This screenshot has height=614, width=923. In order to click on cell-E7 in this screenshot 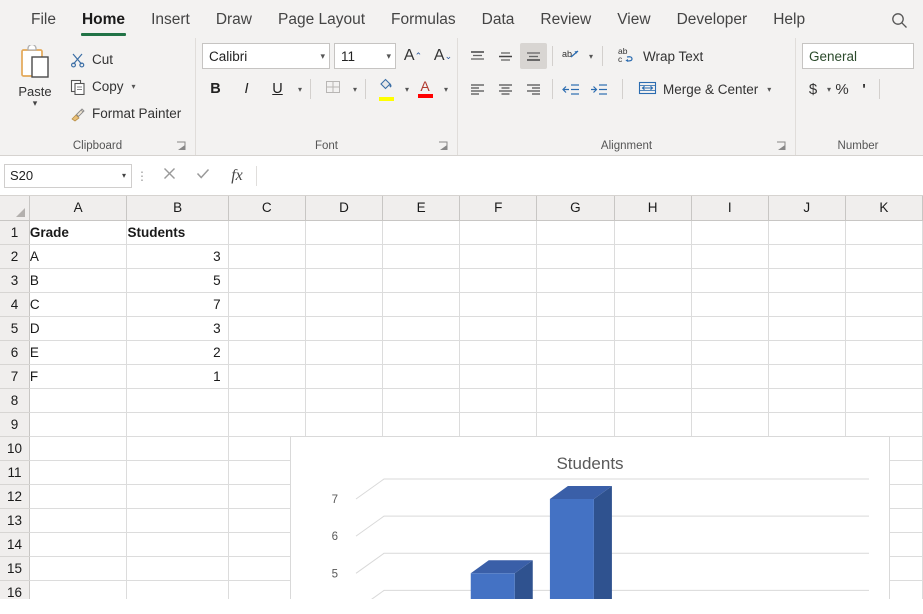, I will do `click(421, 376)`.